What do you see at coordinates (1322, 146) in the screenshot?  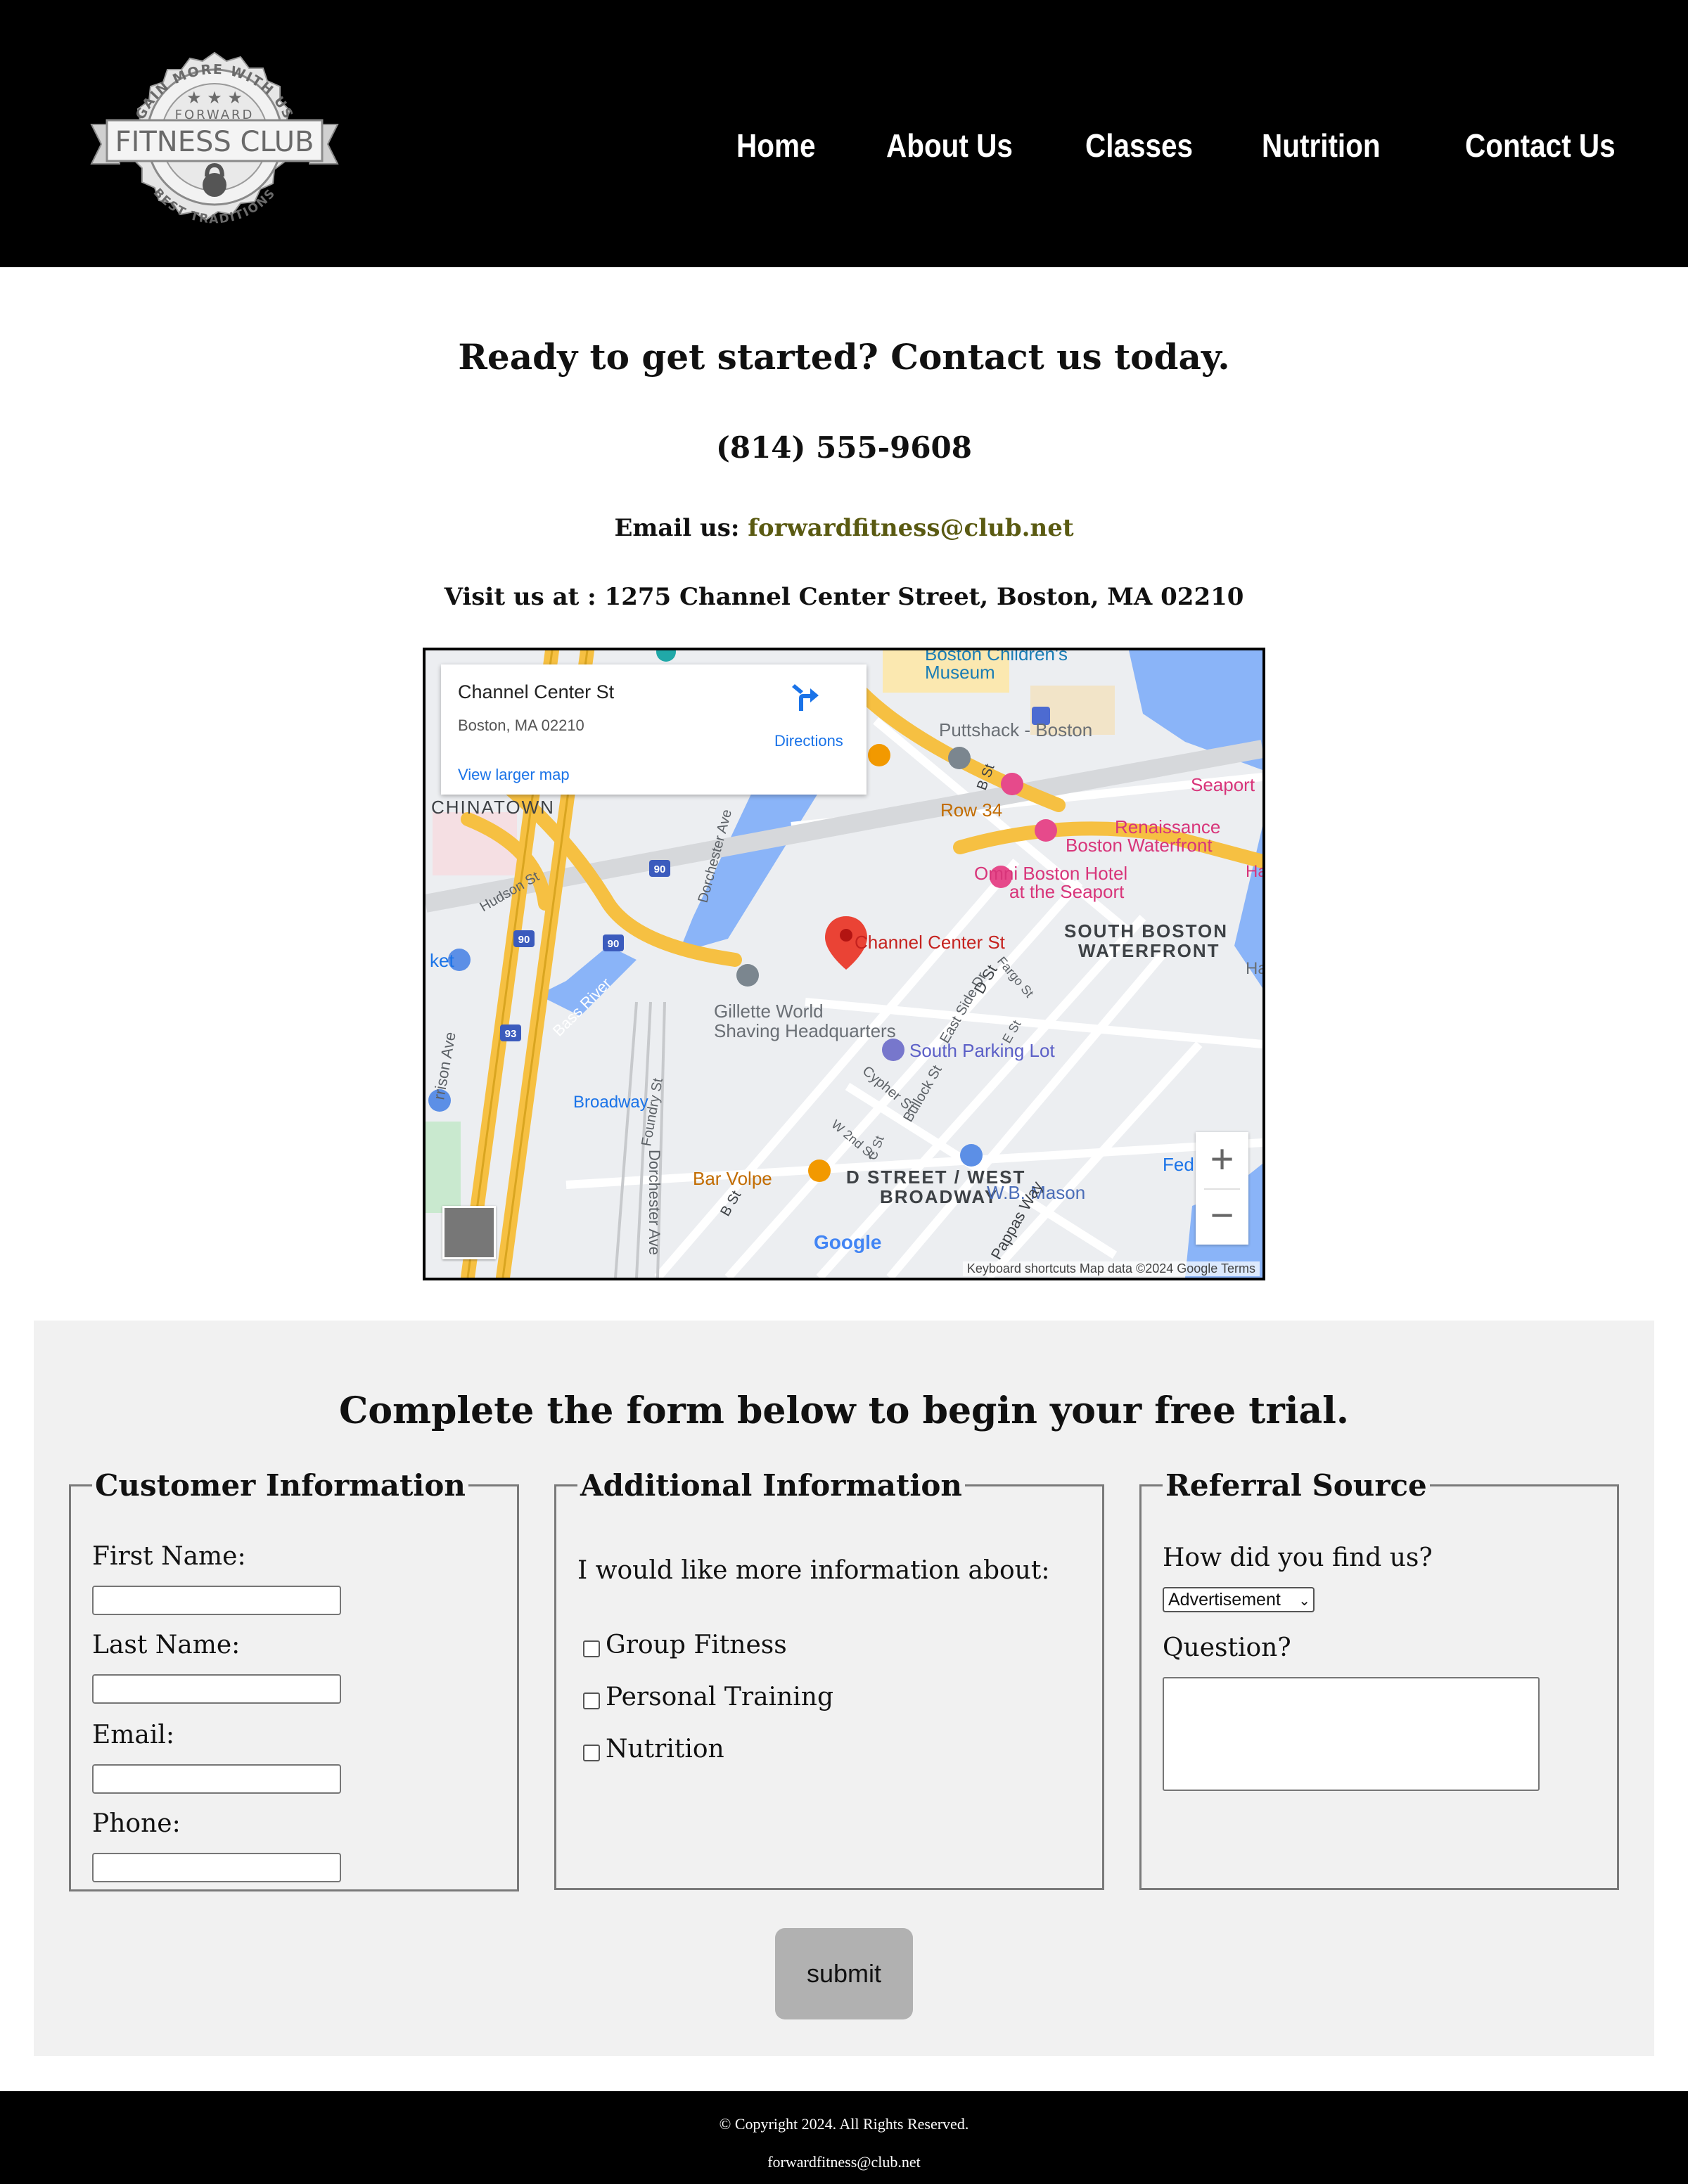 I see `nav-nutrition: Nutrition` at bounding box center [1322, 146].